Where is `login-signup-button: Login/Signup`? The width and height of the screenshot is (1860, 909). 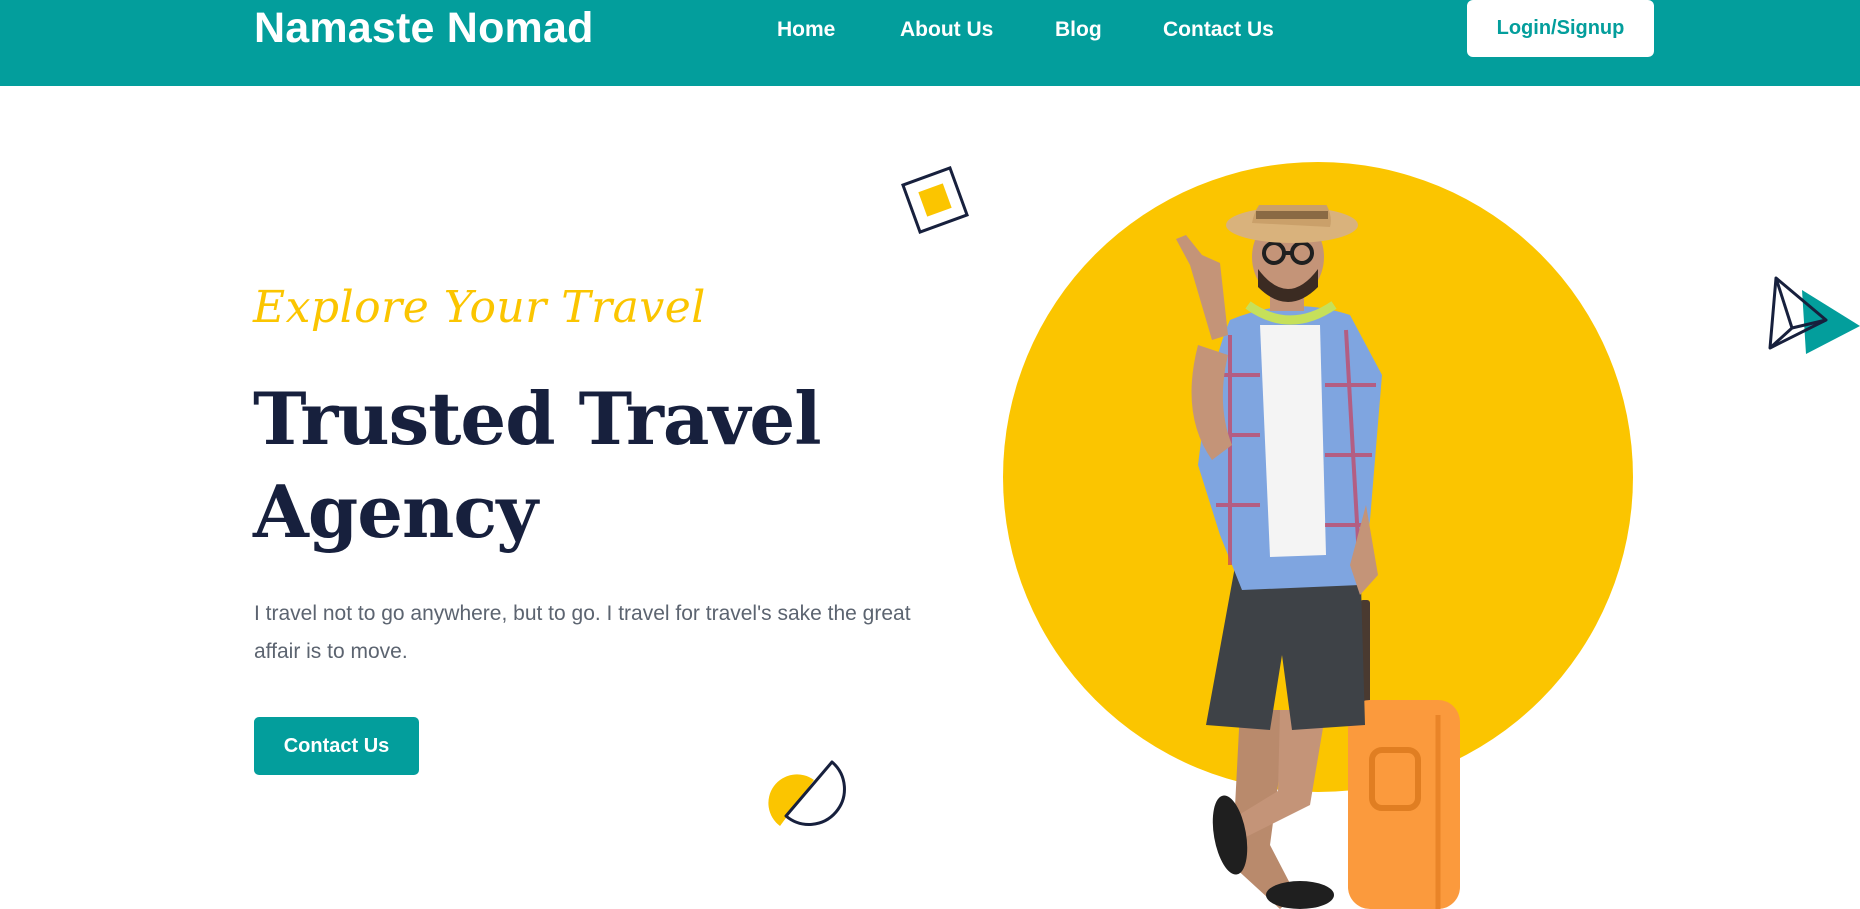 login-signup-button: Login/Signup is located at coordinates (1560, 28).